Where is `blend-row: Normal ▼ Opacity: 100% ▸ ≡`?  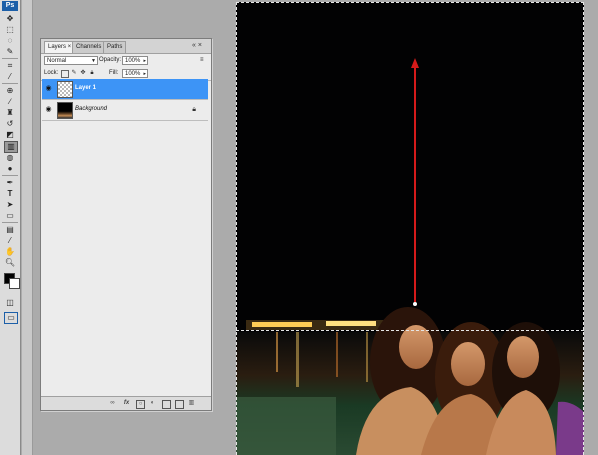 blend-row: Normal ▼ Opacity: 100% ▸ ≡ is located at coordinates (126, 60).